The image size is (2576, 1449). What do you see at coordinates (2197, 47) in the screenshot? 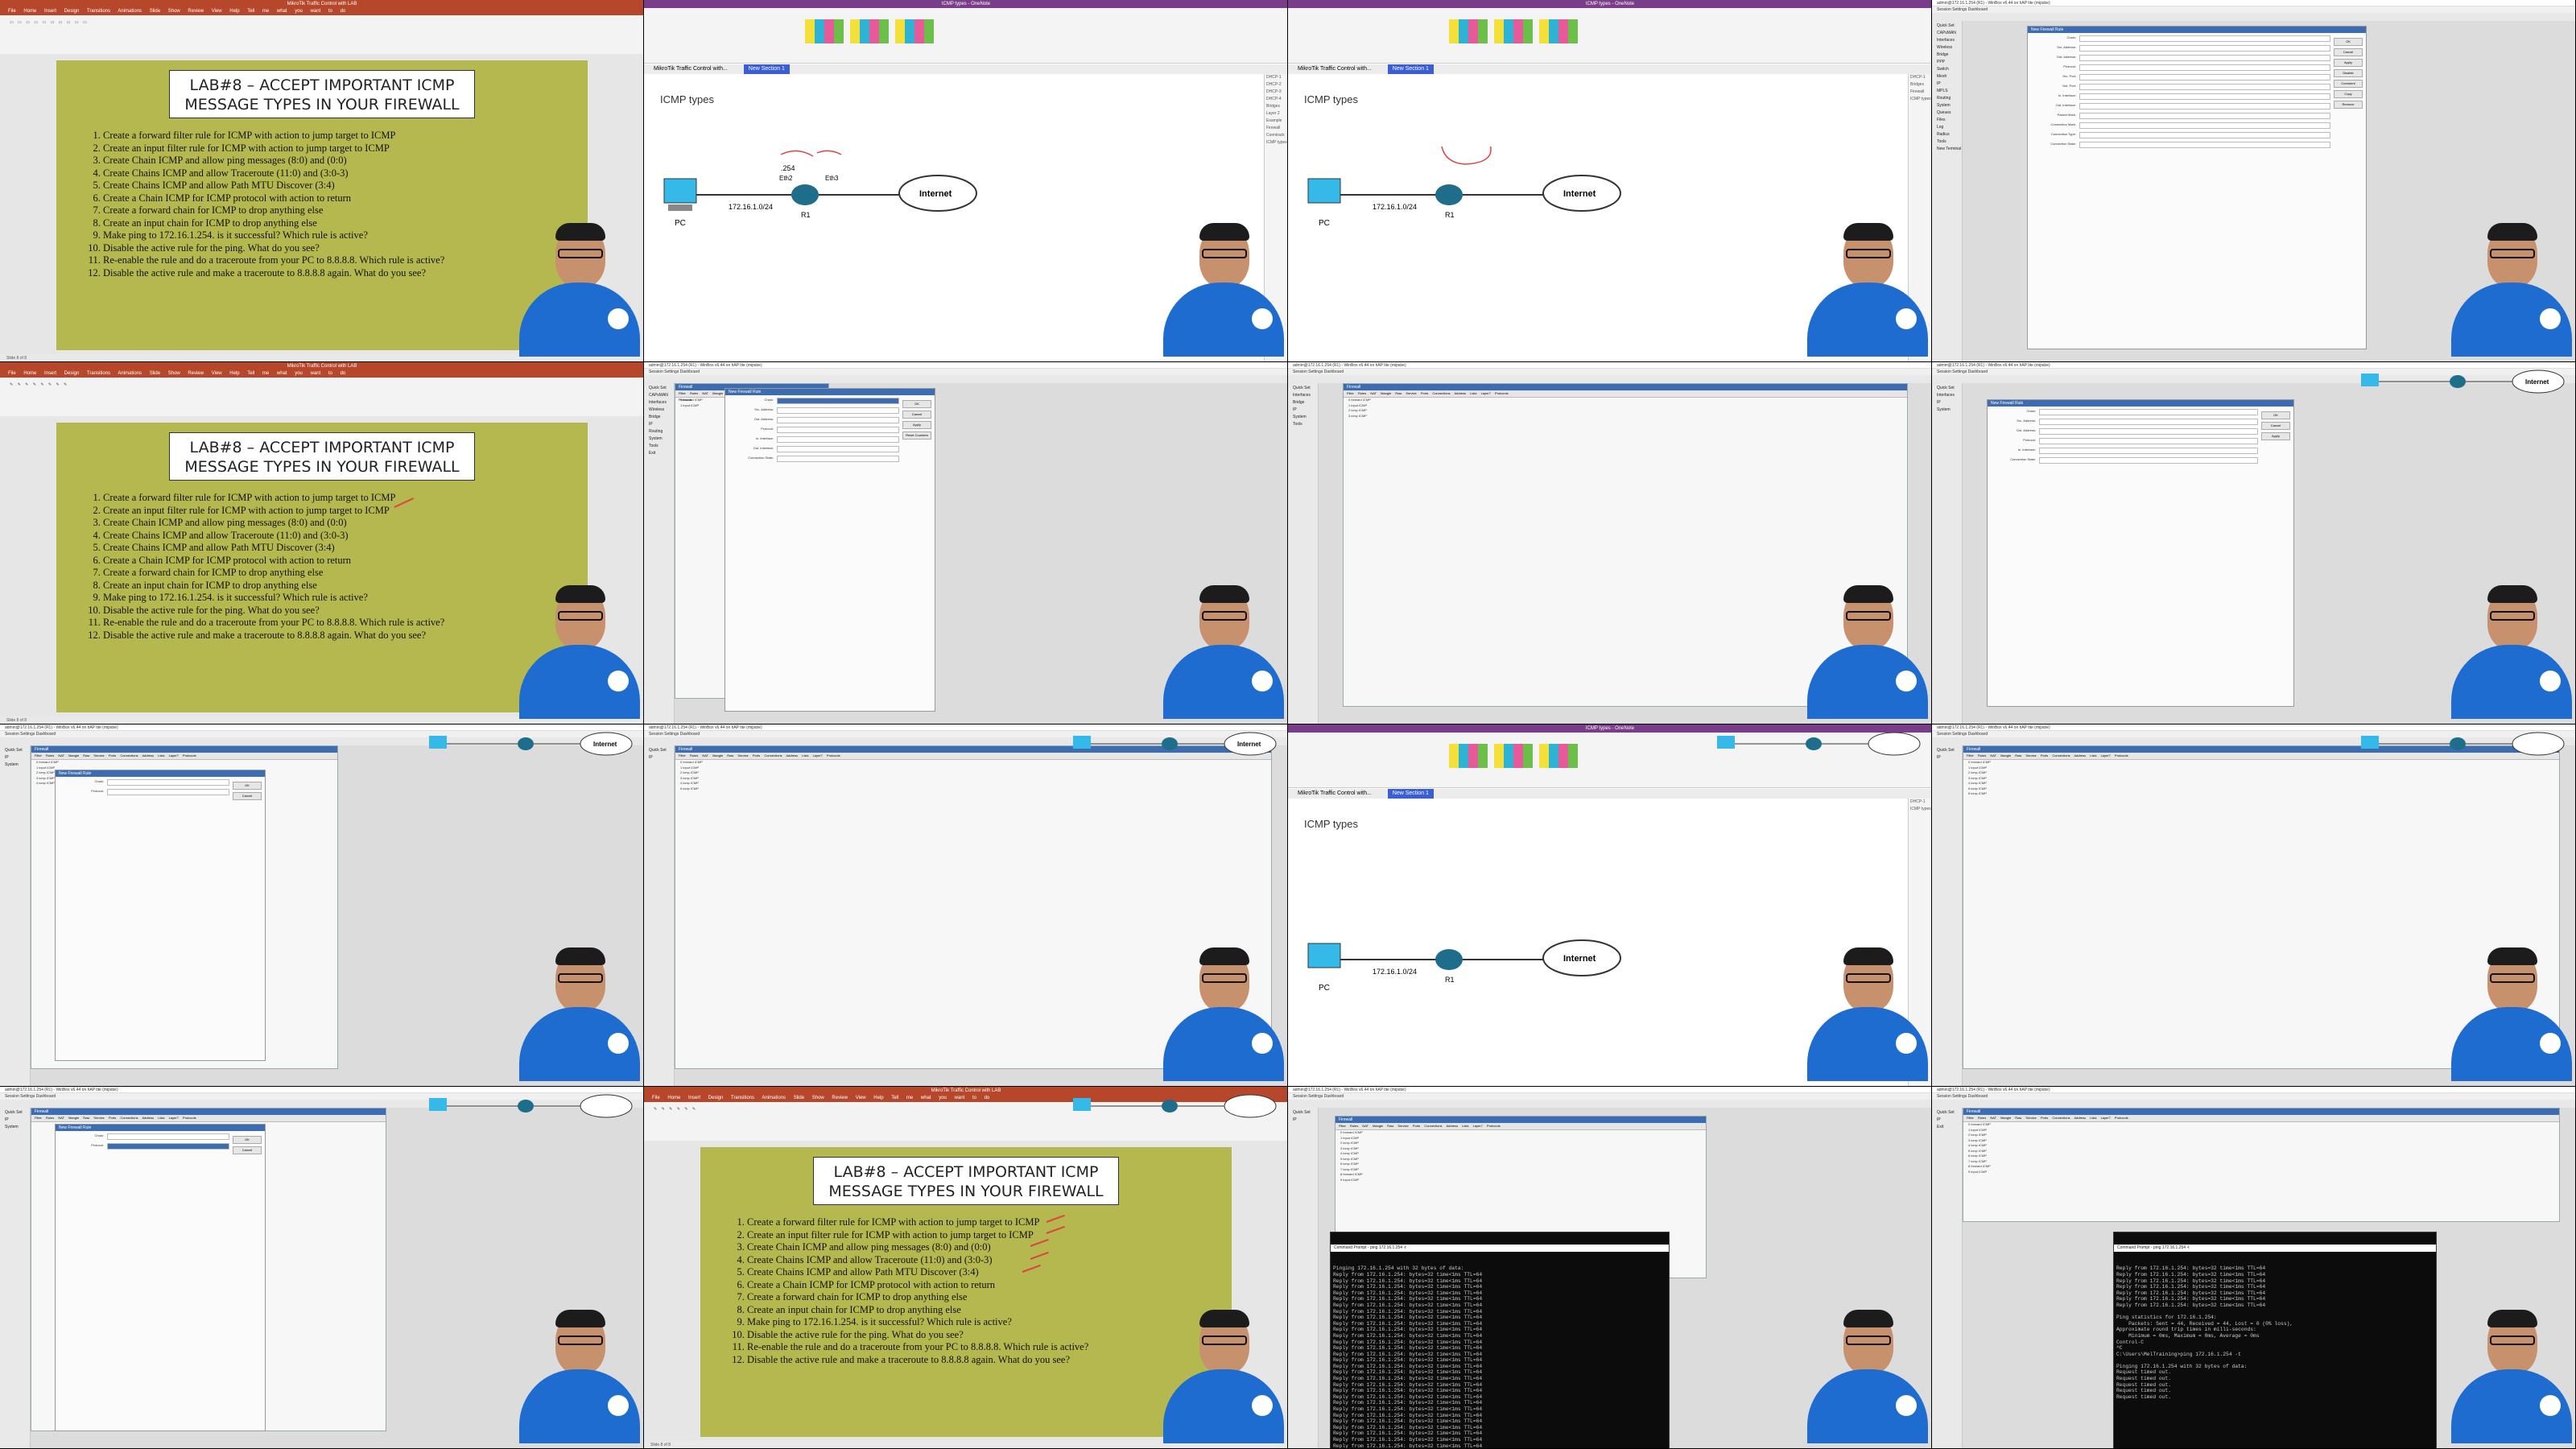
I see `field-src: Src. Address:` at bounding box center [2197, 47].